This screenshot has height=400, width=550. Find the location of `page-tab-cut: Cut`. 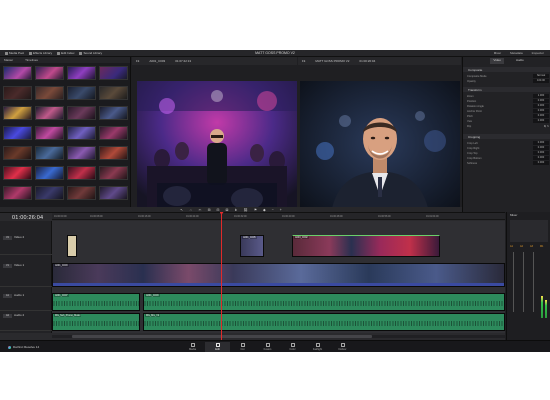

page-tab-cut: Cut is located at coordinates (242, 347).